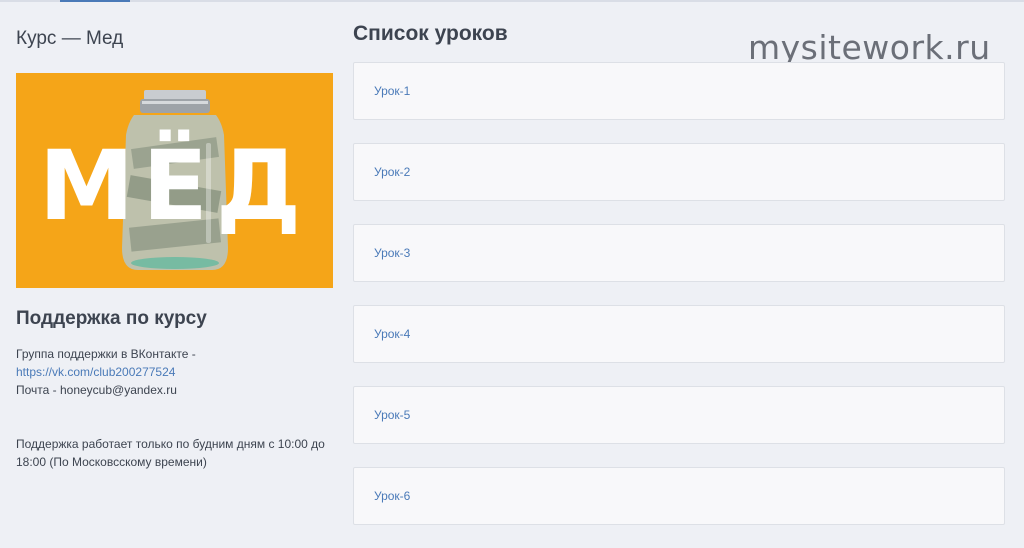 The image size is (1024, 548). I want to click on support-group-link: https://vk.com/club200277524, so click(95, 372).